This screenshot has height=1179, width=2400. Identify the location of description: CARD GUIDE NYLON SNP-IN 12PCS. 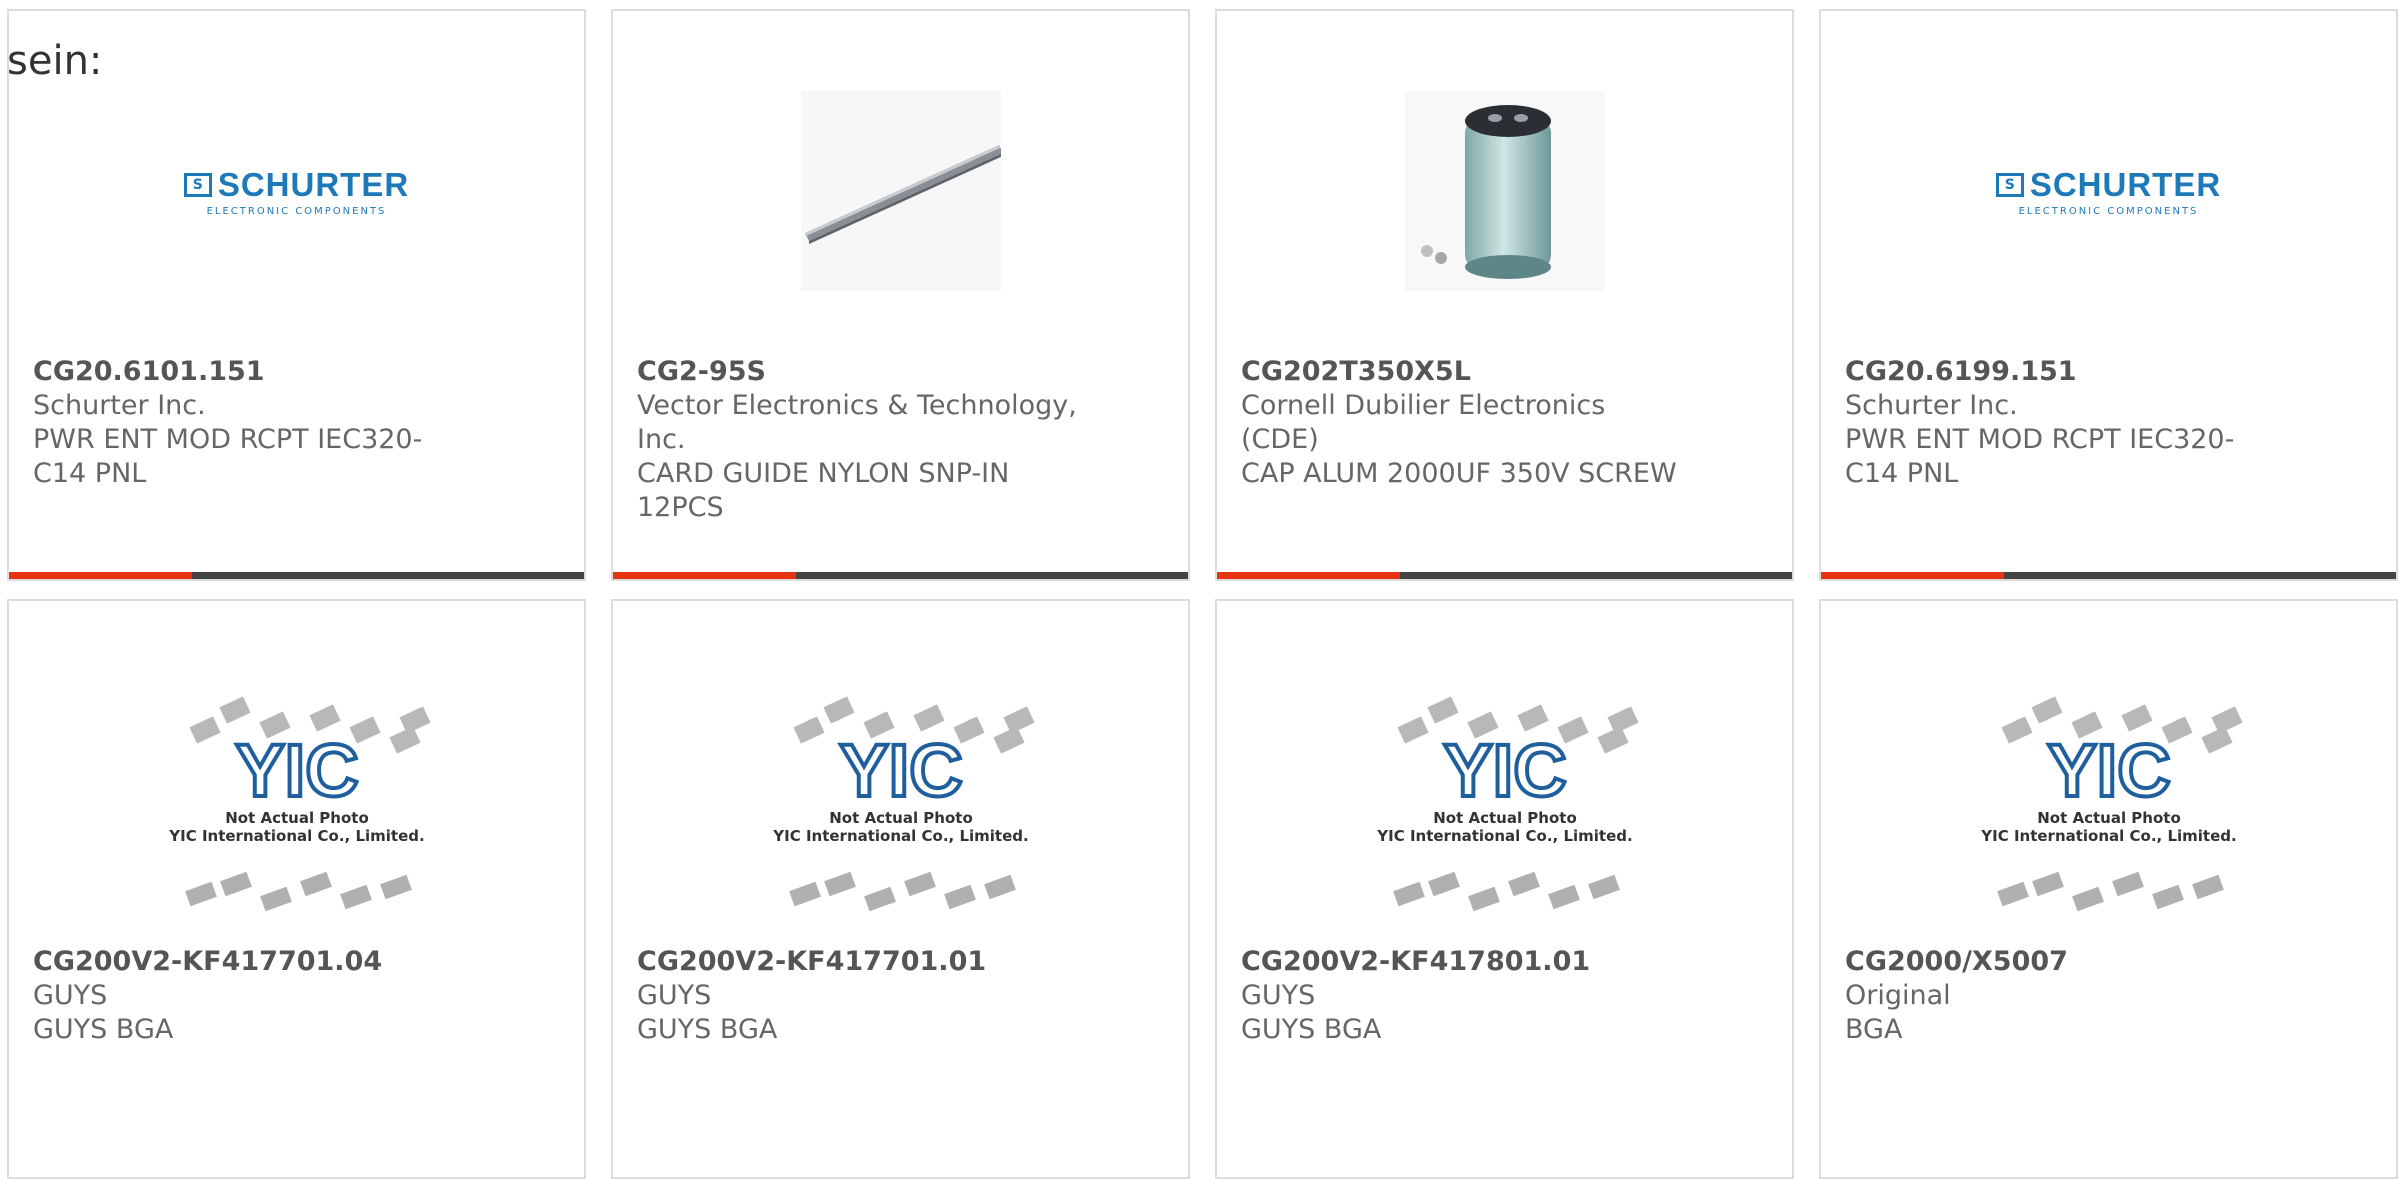
(823, 490).